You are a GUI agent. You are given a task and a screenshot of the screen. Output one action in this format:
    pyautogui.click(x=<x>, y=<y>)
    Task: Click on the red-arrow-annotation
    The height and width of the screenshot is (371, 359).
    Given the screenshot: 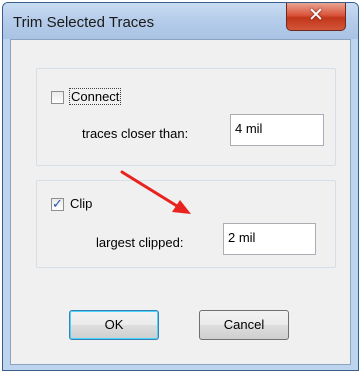 What is the action you would take?
    pyautogui.click(x=155, y=192)
    